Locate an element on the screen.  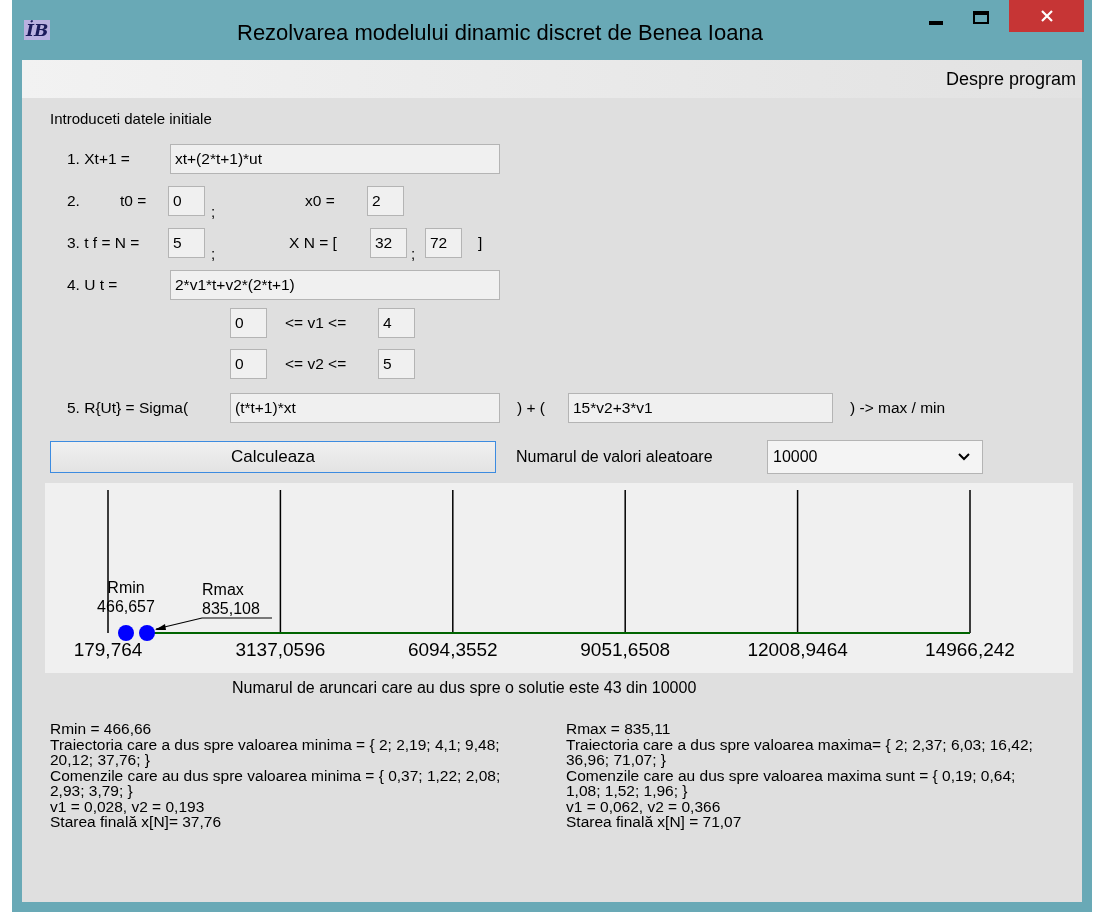
bracket: ] is located at coordinates (480, 243).